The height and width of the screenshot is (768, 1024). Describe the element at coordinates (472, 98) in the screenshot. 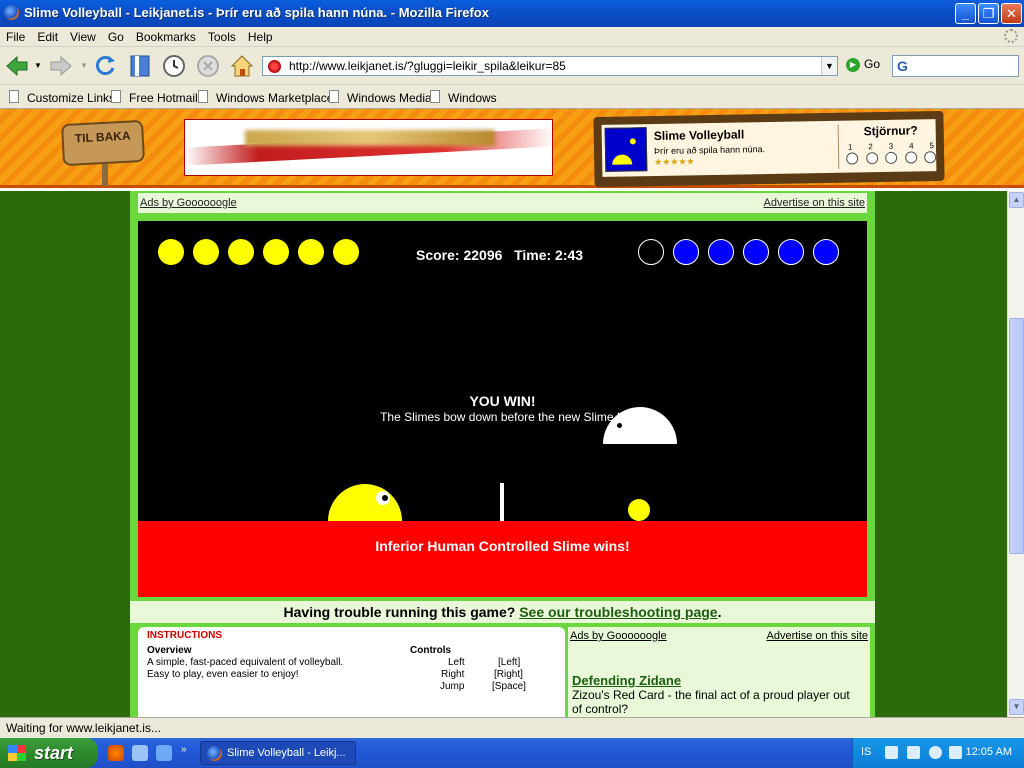

I see `bookmark-windows: Windows` at that location.